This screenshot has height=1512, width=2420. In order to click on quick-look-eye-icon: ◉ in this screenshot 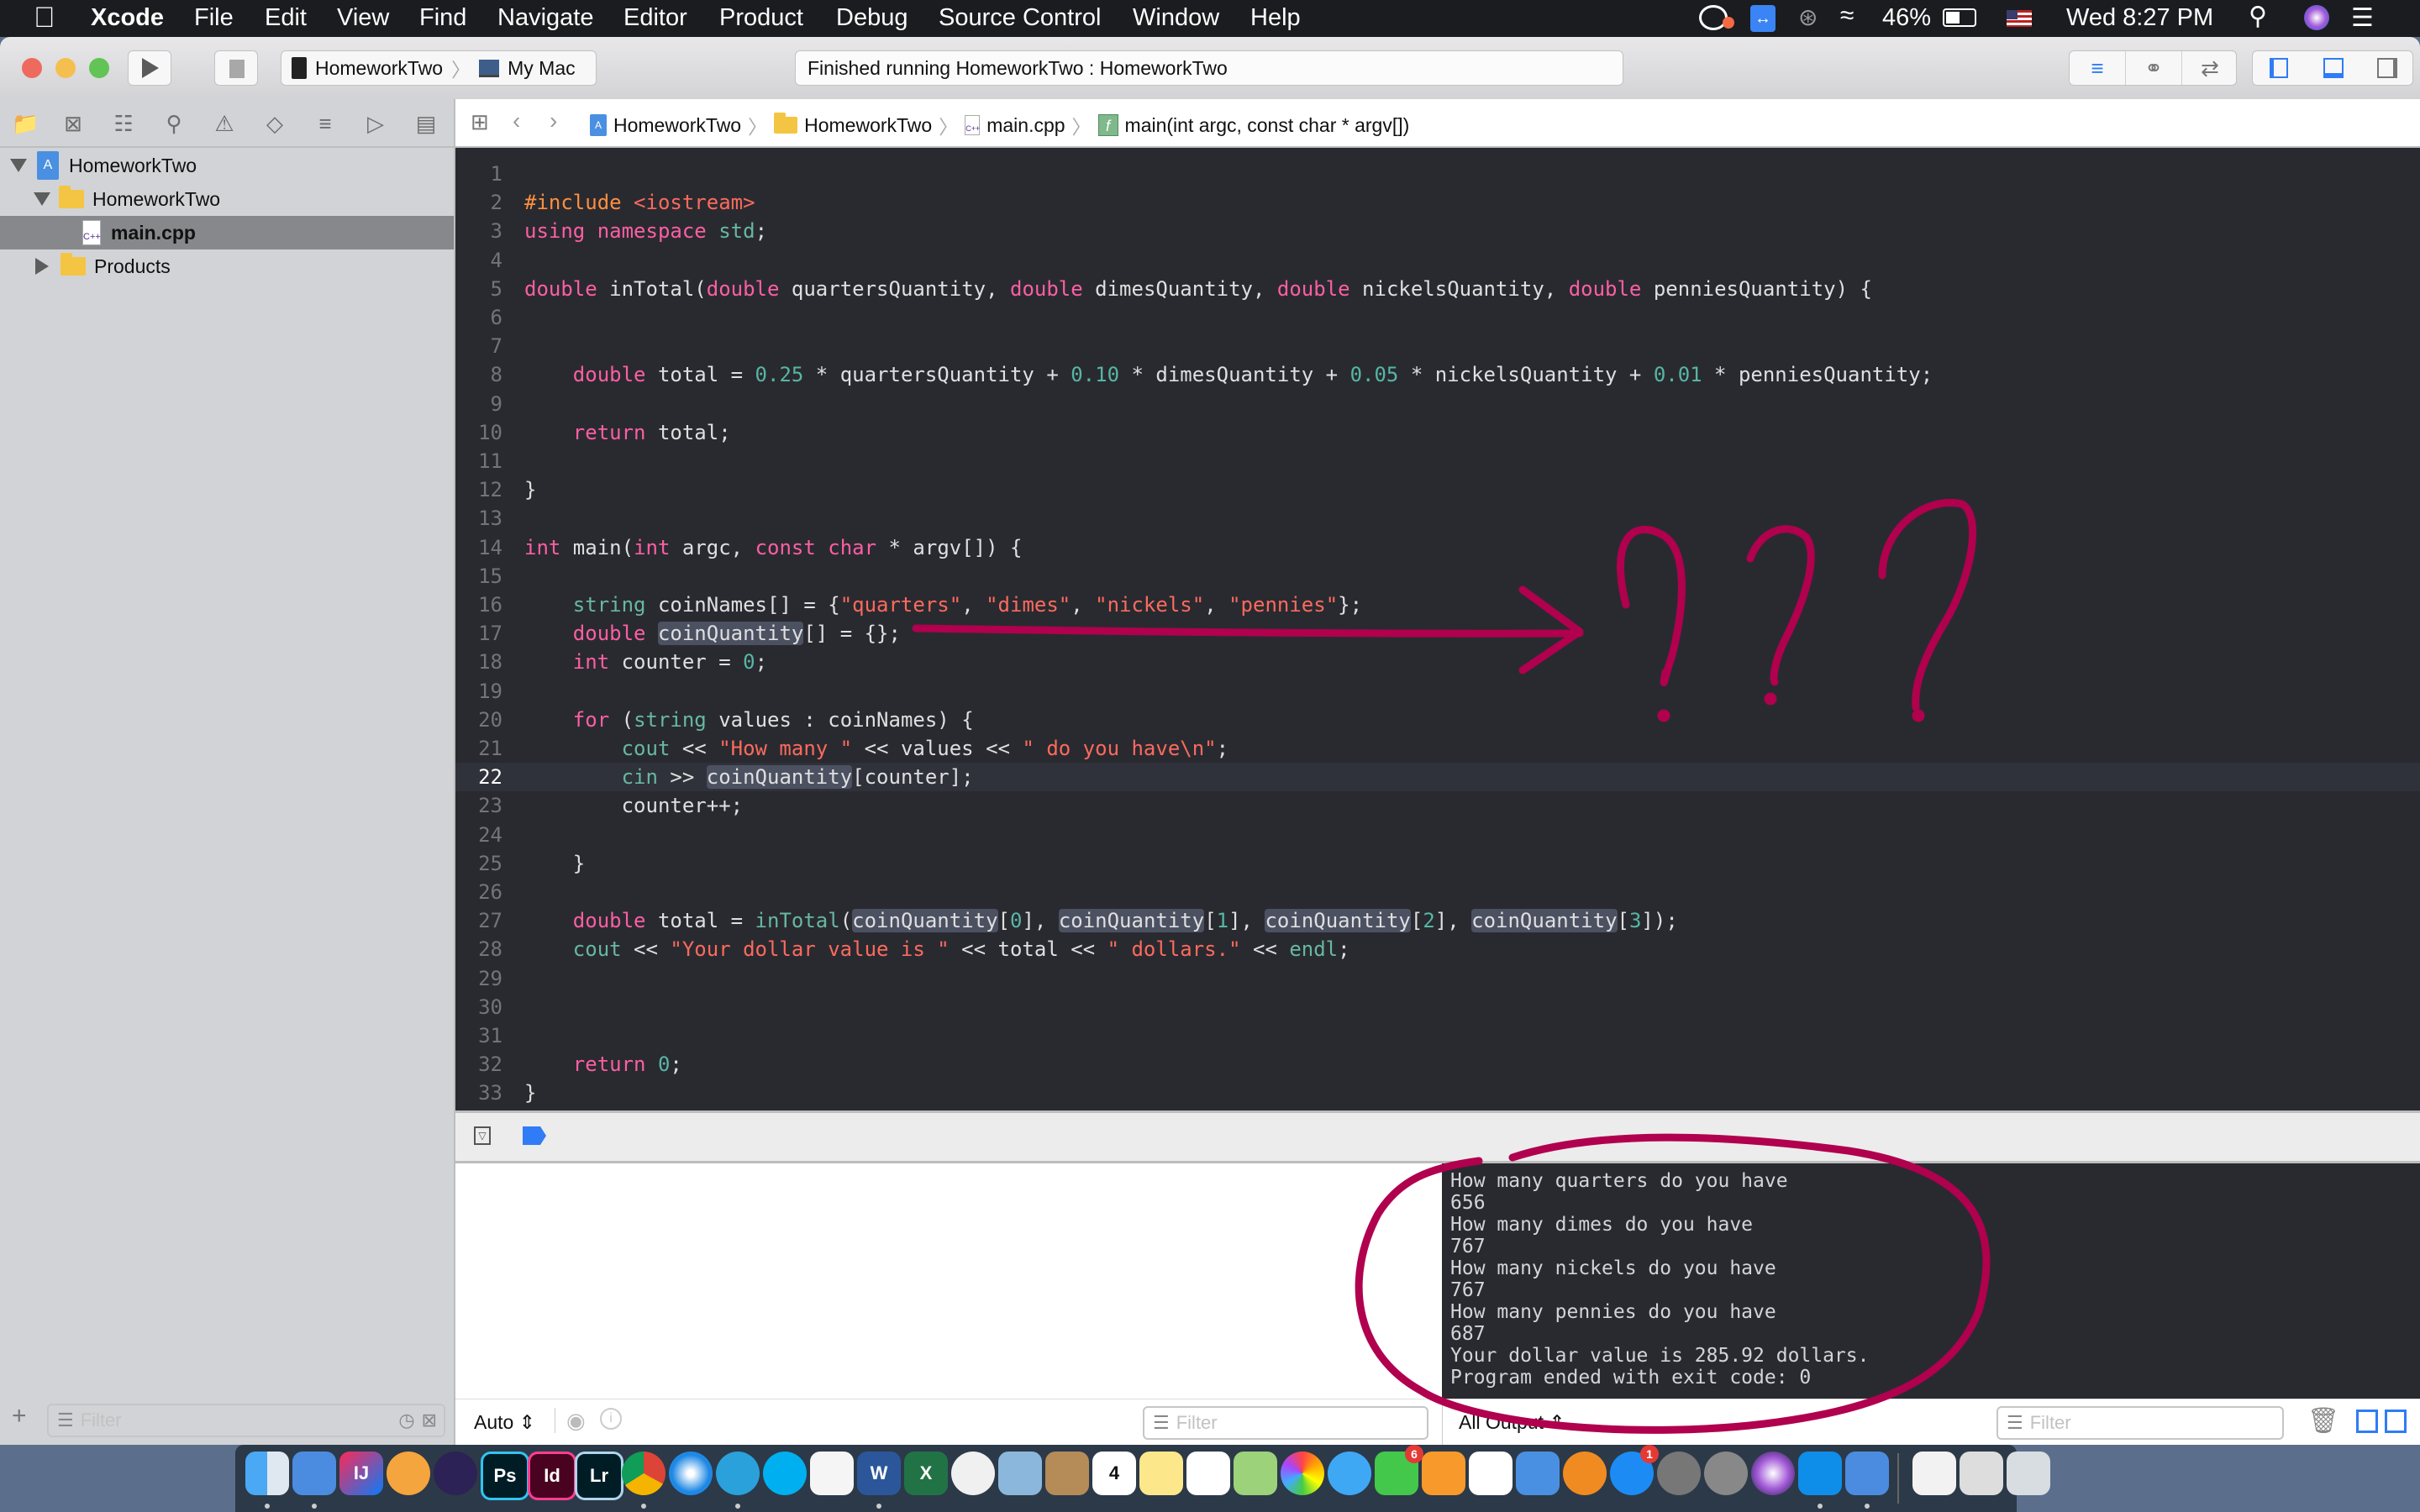, I will do `click(576, 1421)`.